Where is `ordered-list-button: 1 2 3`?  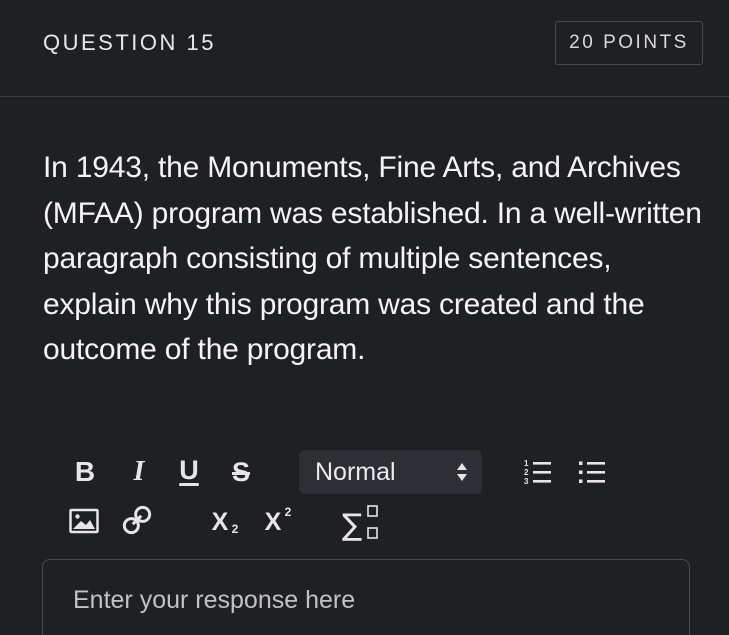
ordered-list-button: 1 2 3 is located at coordinates (538, 472).